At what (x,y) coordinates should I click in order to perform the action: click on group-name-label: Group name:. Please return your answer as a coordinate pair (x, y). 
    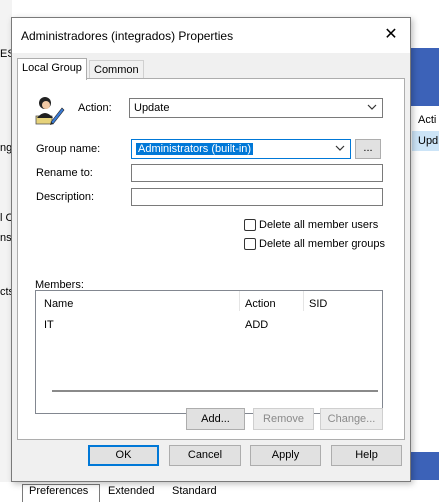
    Looking at the image, I should click on (68, 149).